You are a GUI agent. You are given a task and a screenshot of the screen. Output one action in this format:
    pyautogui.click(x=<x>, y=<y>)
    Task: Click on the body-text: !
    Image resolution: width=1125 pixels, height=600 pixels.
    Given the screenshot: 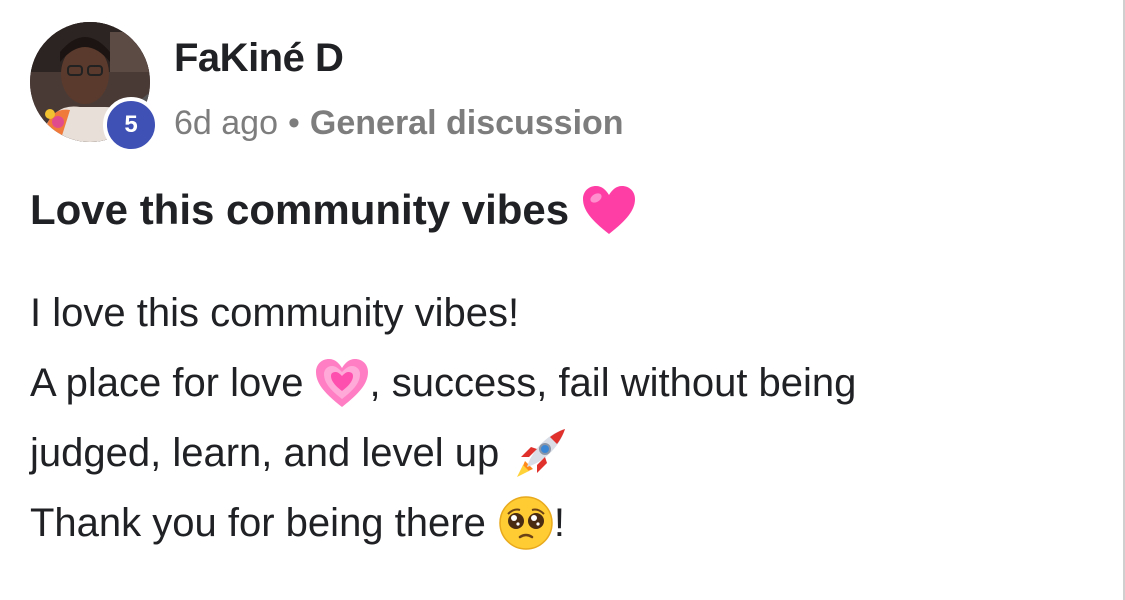 What is the action you would take?
    pyautogui.click(x=559, y=523)
    